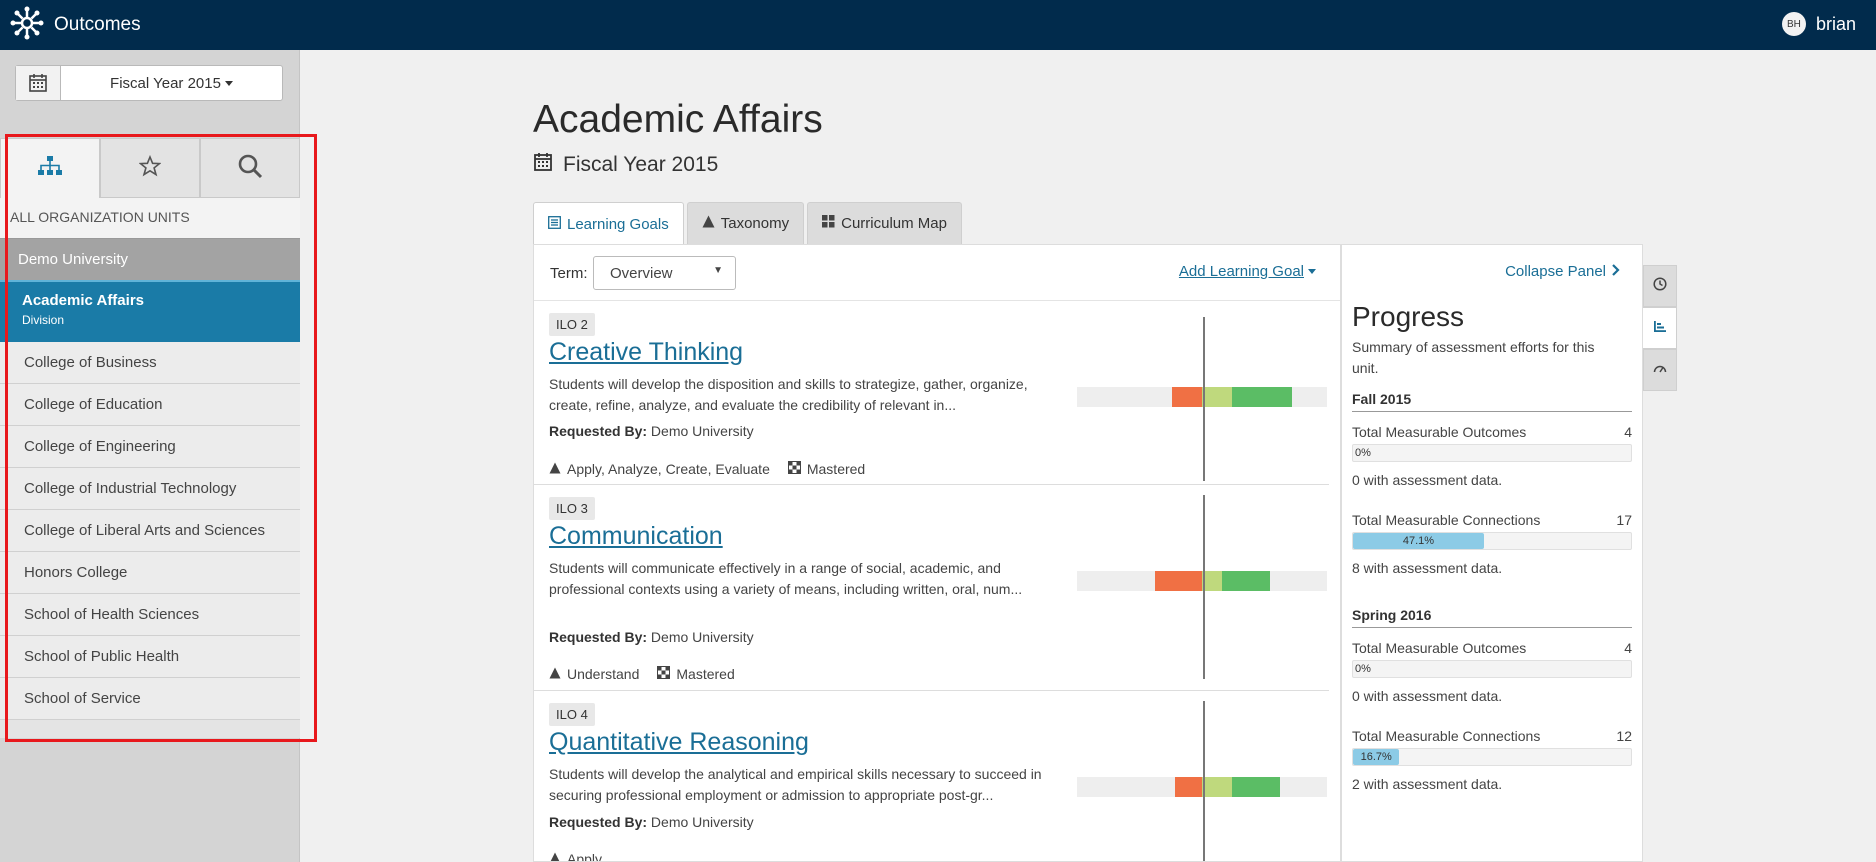  I want to click on goal-title-link: Quantitative Reasoning, so click(679, 742).